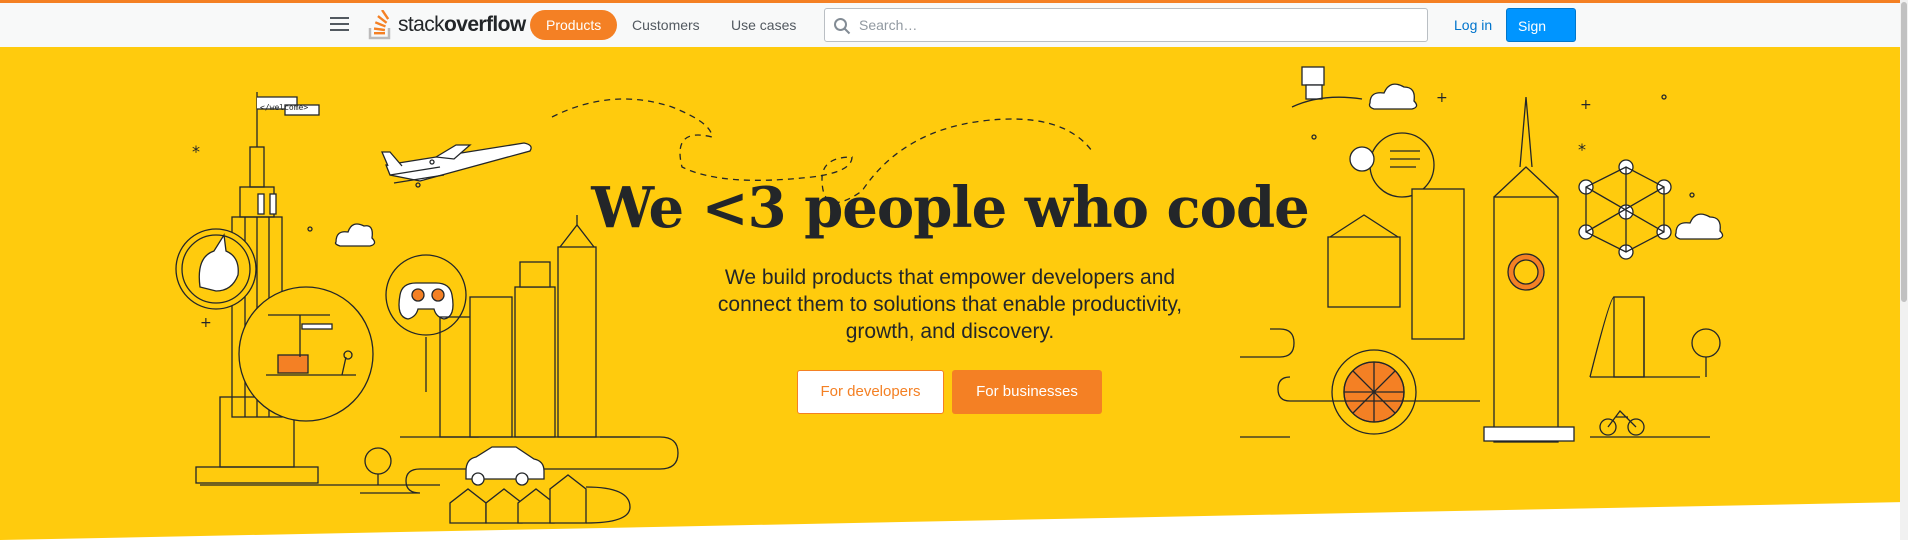  What do you see at coordinates (306, 354) in the screenshot?
I see `desk-circle` at bounding box center [306, 354].